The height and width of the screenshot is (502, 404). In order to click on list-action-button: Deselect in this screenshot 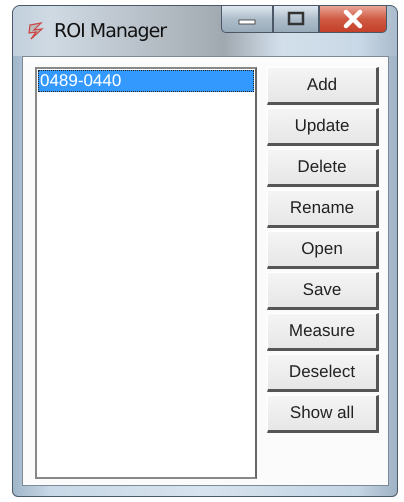, I will do `click(323, 373)`.